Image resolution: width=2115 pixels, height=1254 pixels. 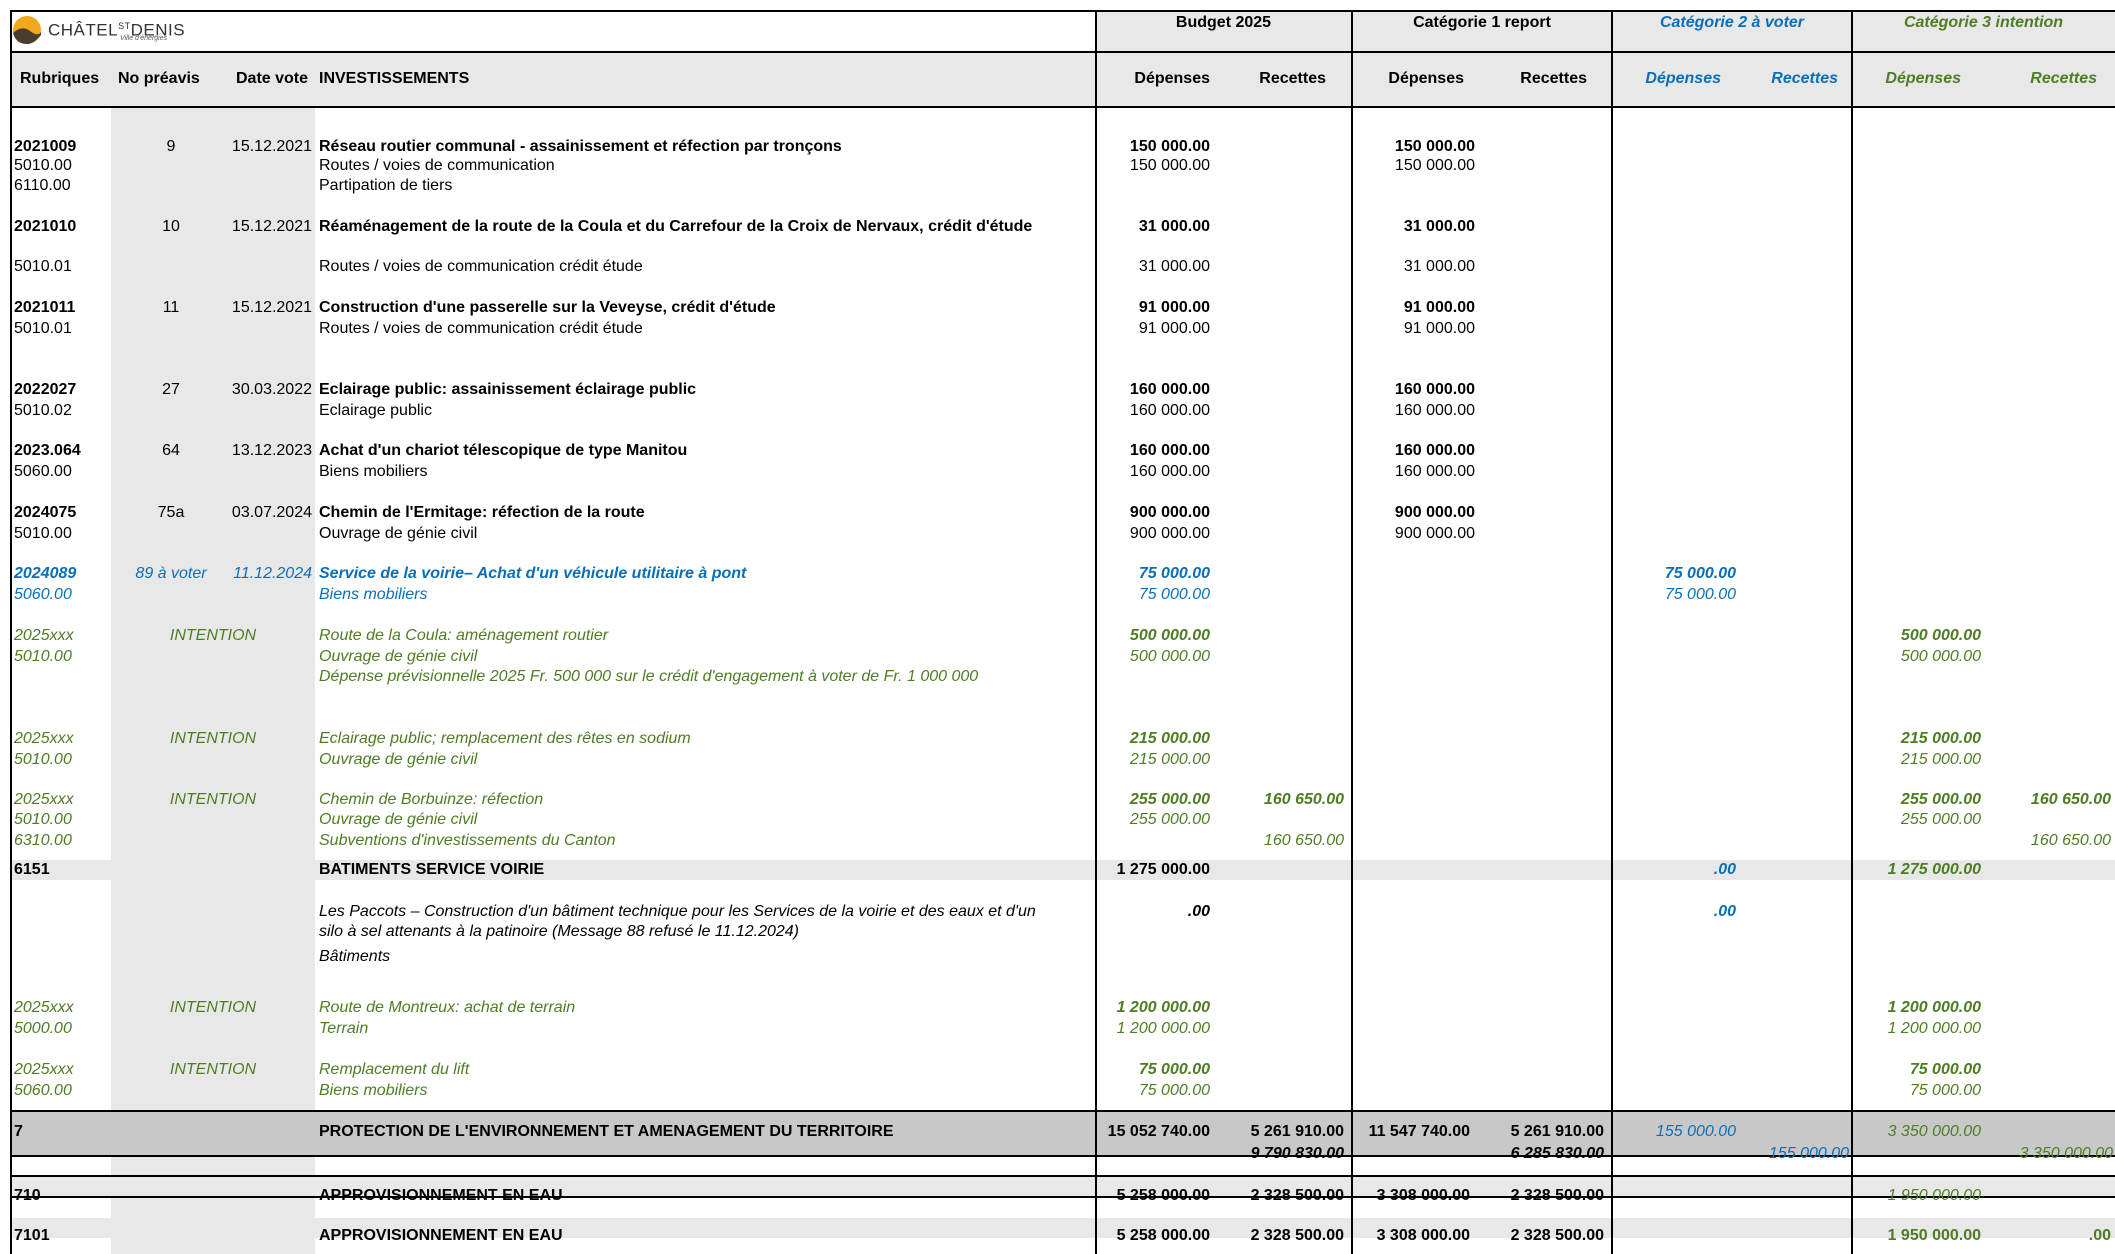 I want to click on row-date: 15.12.2021, so click(x=271, y=307).